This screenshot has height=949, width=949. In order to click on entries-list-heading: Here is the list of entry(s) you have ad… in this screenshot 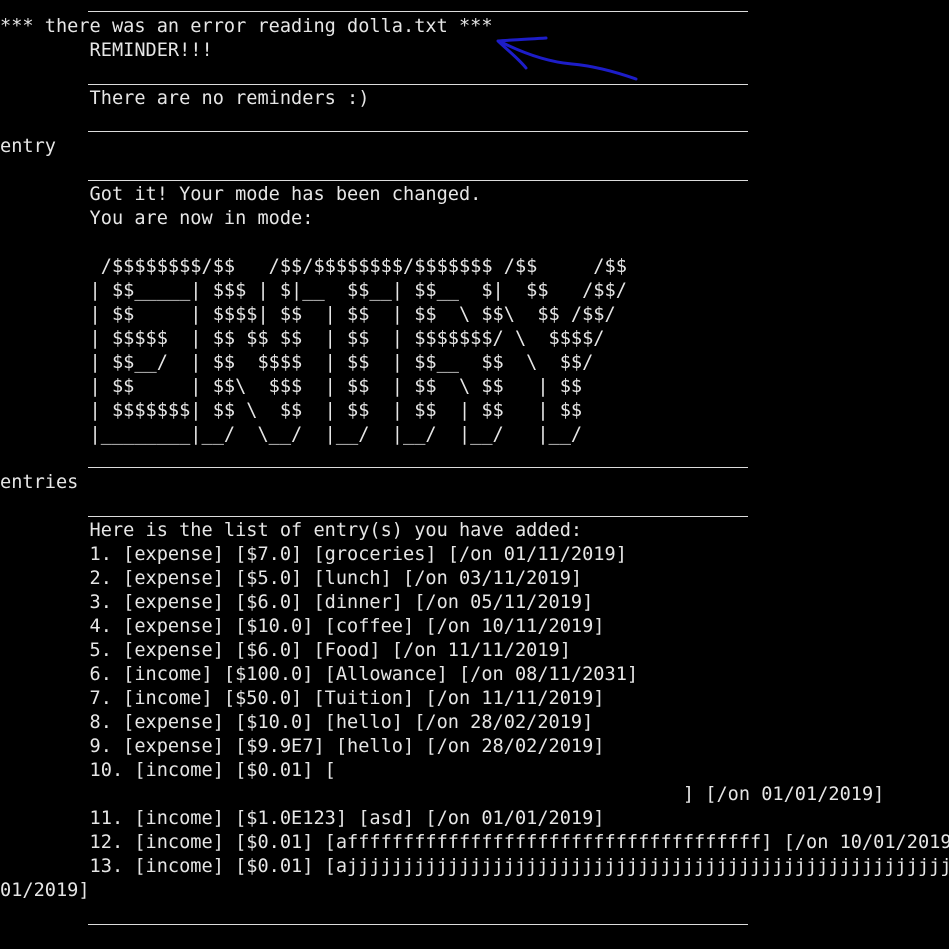, I will do `click(291, 530)`.